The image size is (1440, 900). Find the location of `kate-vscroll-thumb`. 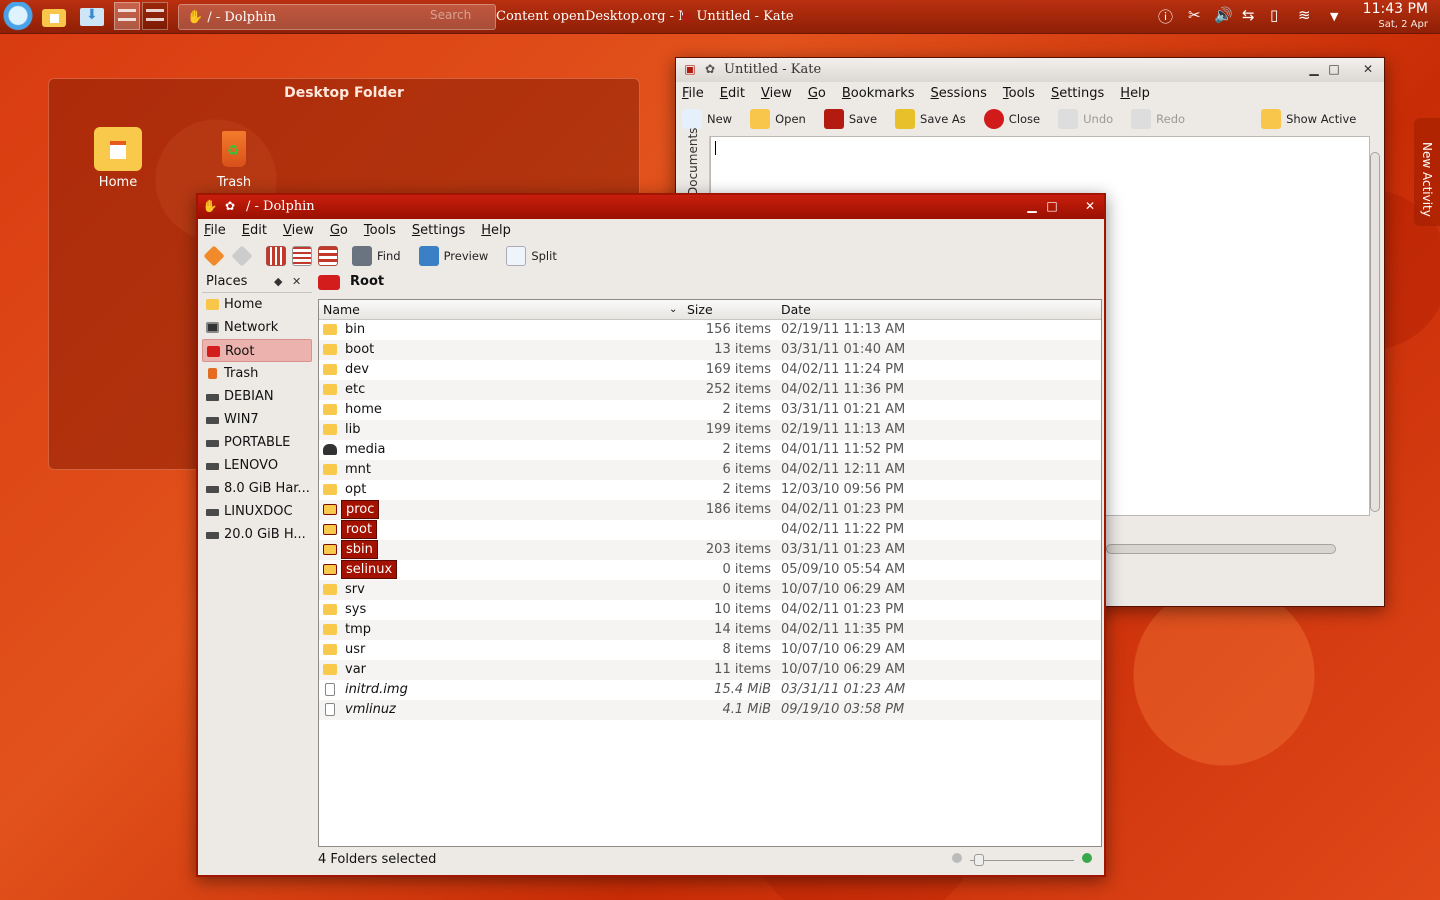

kate-vscroll-thumb is located at coordinates (1375, 332).